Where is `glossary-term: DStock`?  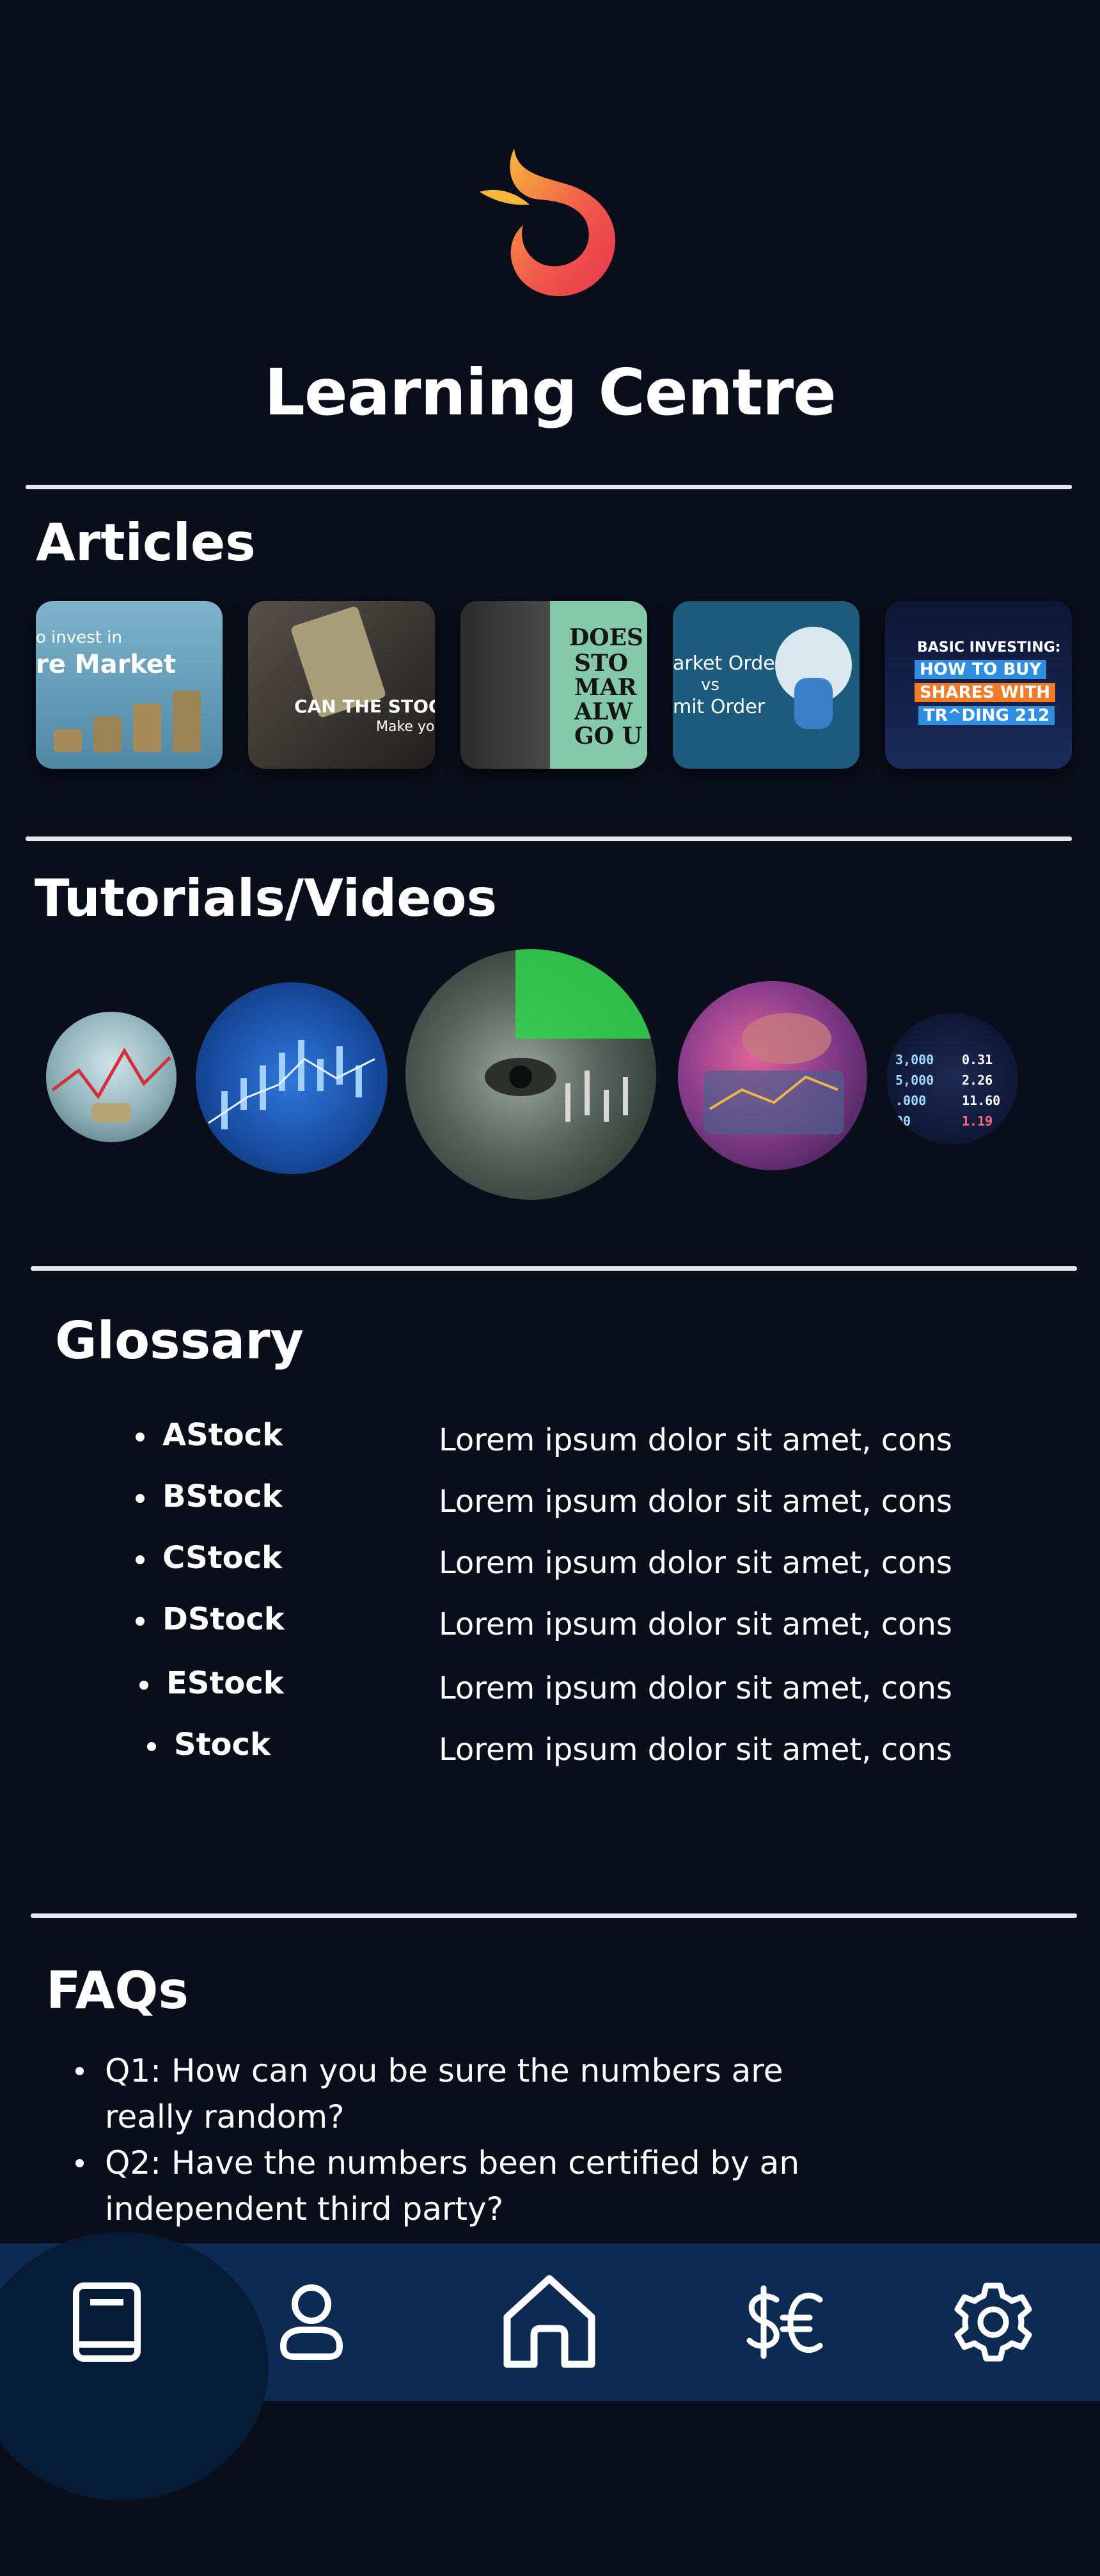
glossary-term: DStock is located at coordinates (211, 1619).